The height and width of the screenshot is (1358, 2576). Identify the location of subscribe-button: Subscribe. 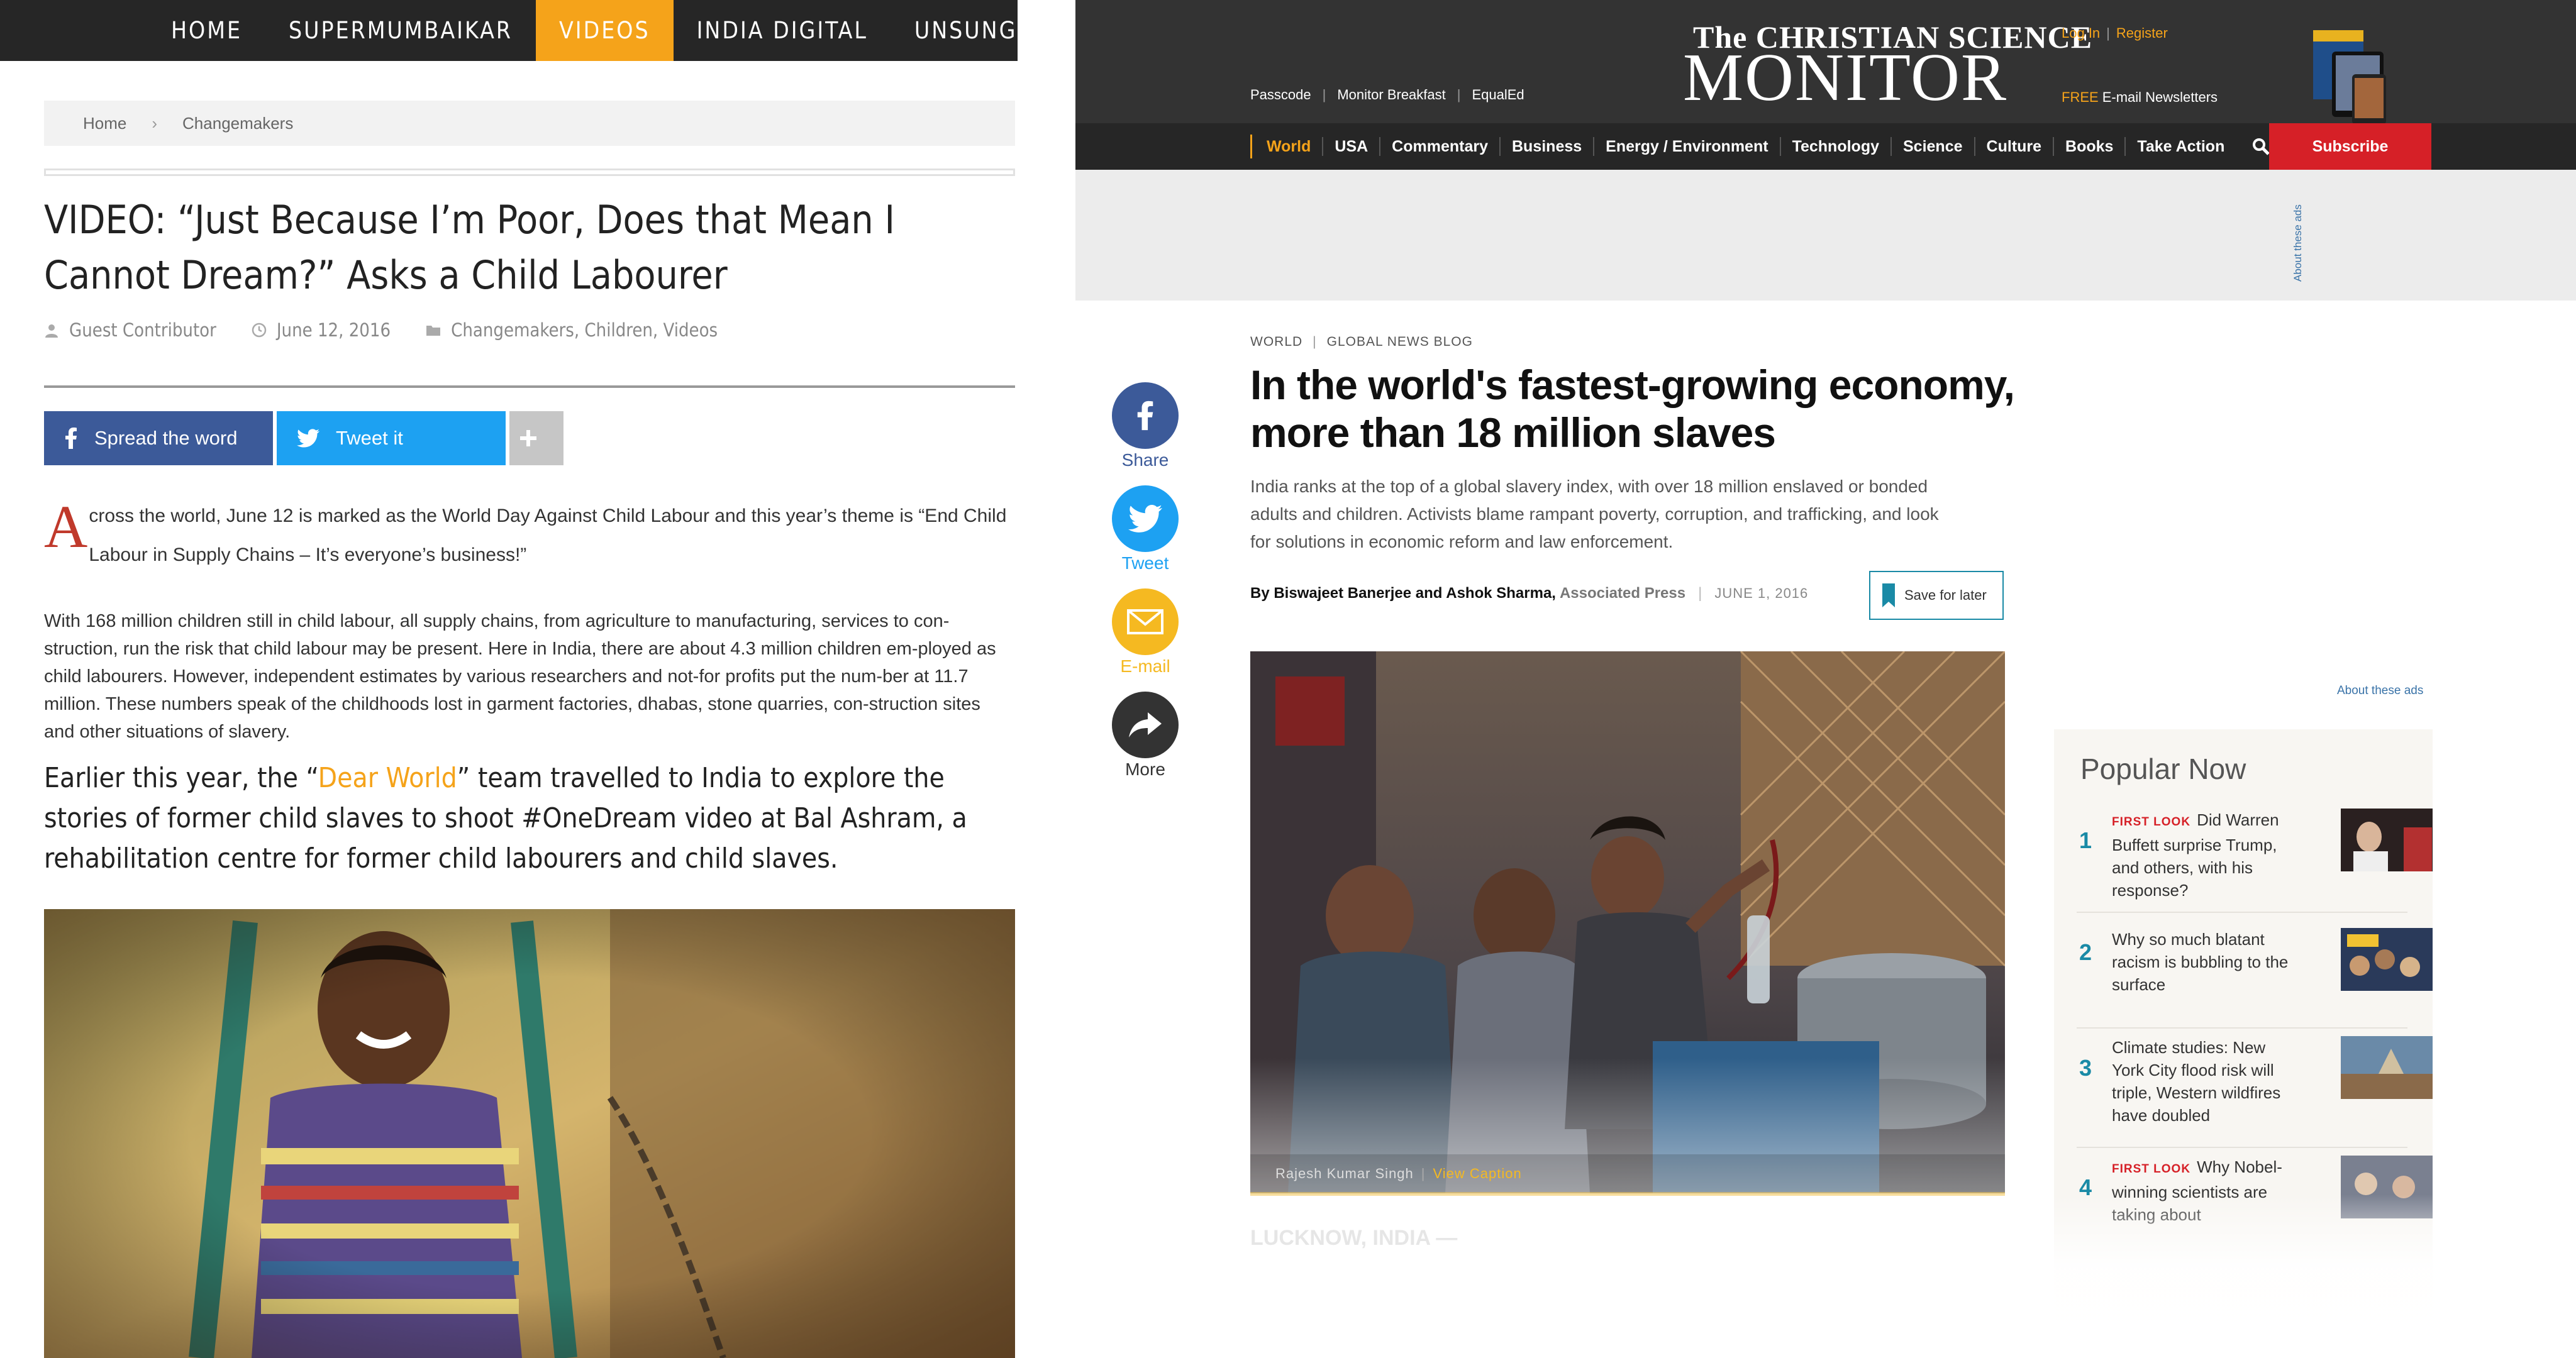
(2350, 146).